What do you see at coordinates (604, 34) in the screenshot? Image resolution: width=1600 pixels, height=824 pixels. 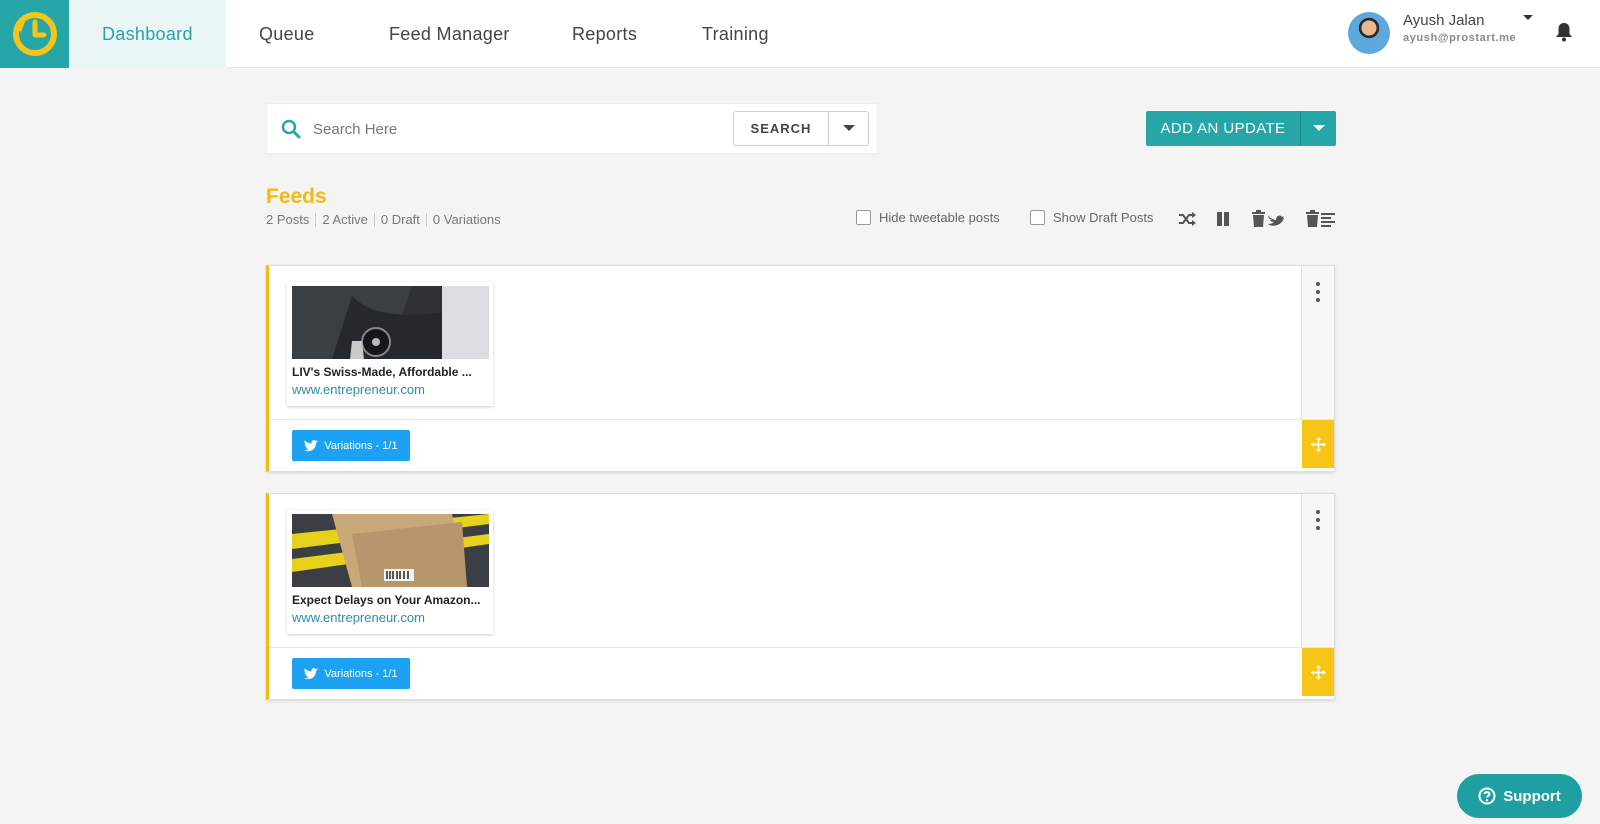 I see `nav-tab-reports: Reports` at bounding box center [604, 34].